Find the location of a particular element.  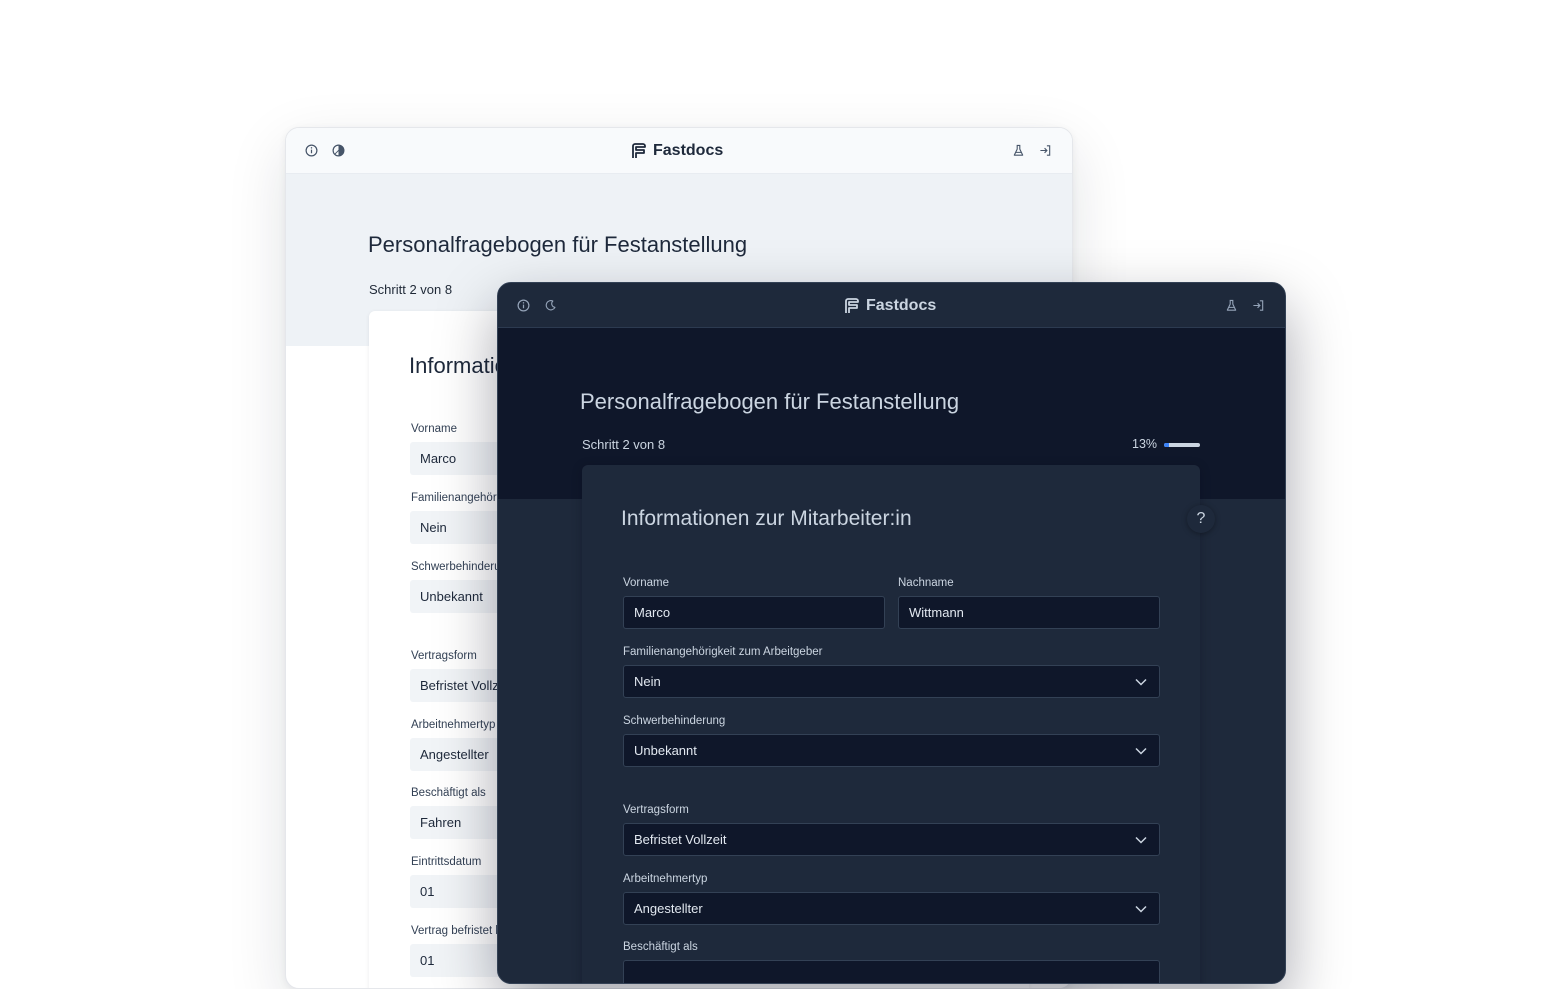

light-titlebar: Fastdocs is located at coordinates (679, 151).